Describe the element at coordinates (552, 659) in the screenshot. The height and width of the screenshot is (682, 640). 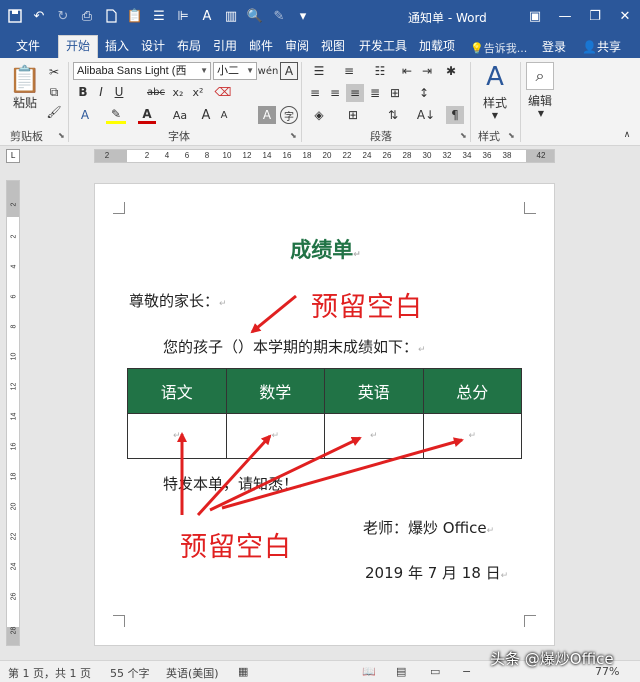
I see `watermark: 头条 @爆炒Office` at that location.